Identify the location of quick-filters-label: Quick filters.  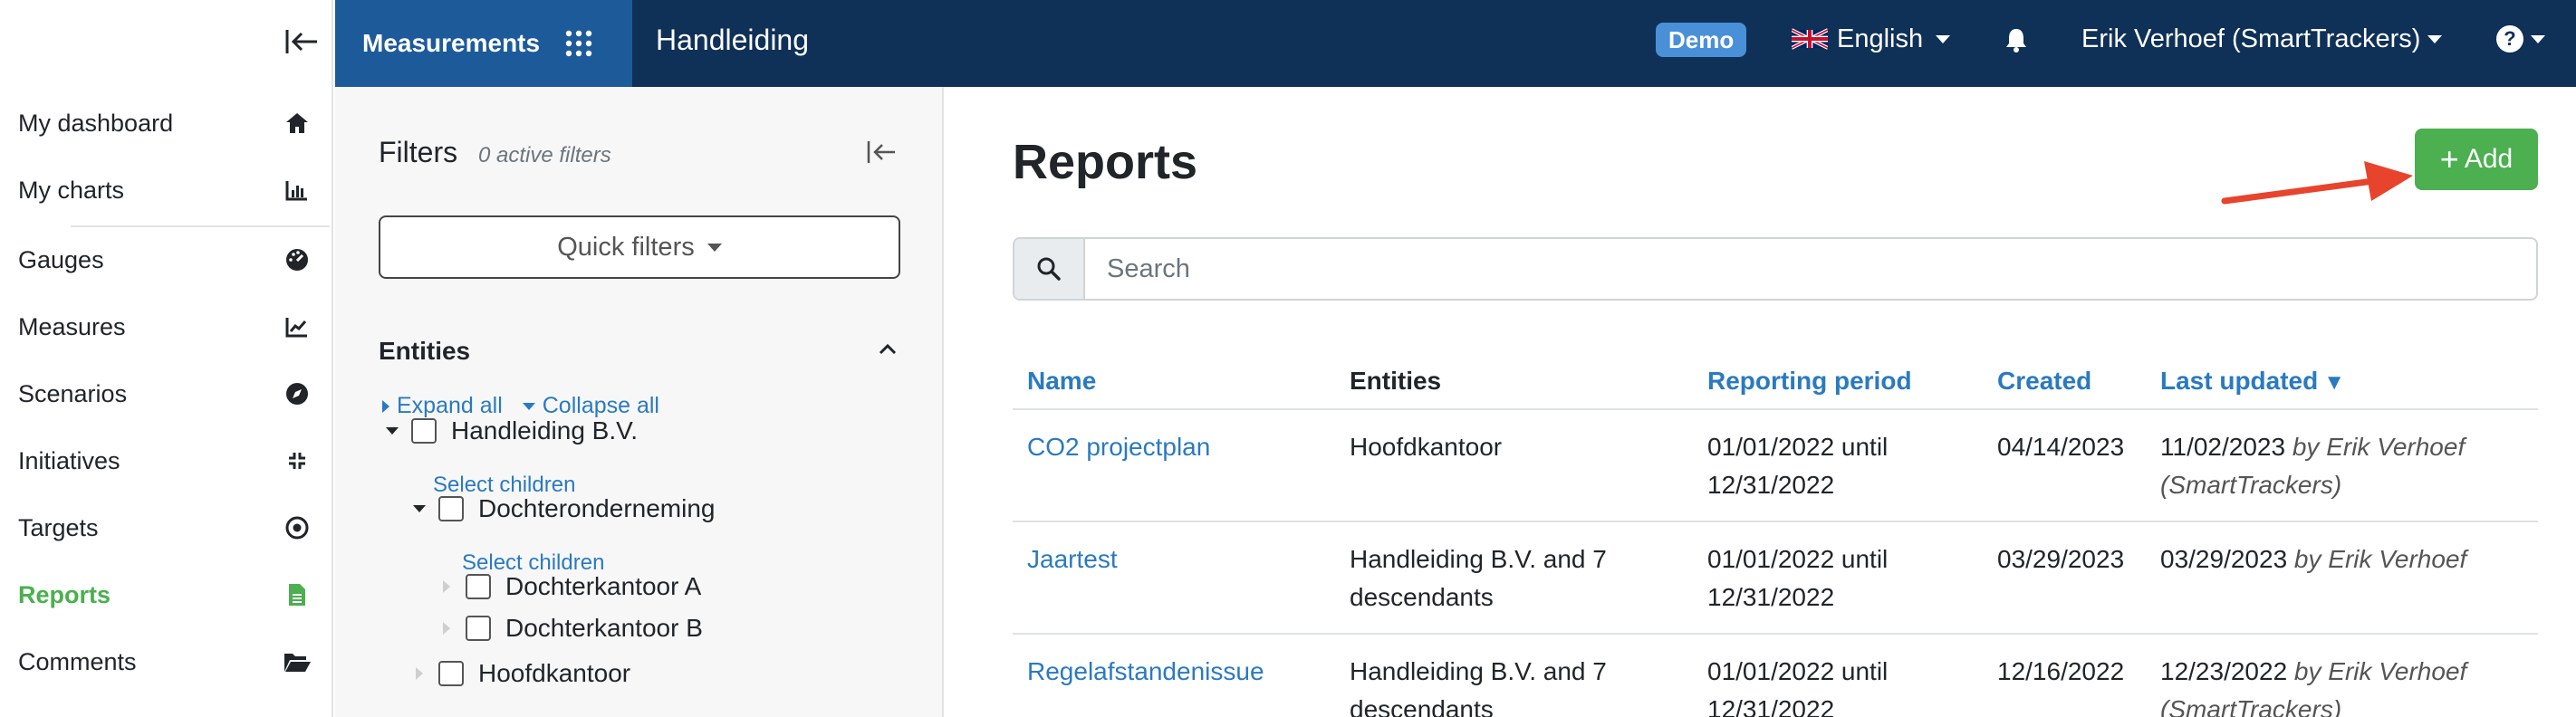
(626, 247).